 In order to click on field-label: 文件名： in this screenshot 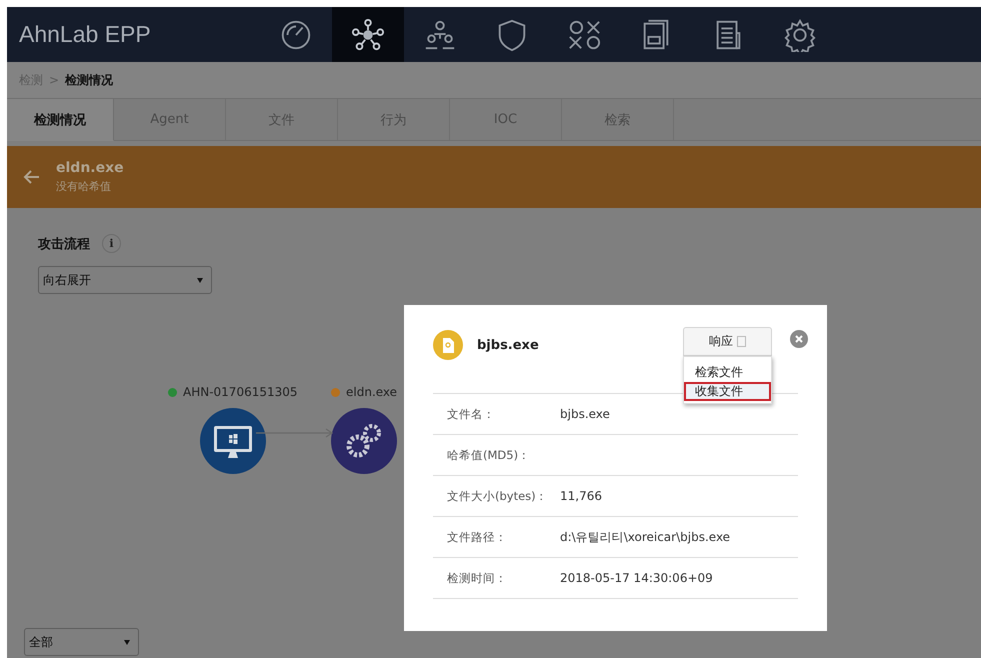, I will do `click(471, 414)`.